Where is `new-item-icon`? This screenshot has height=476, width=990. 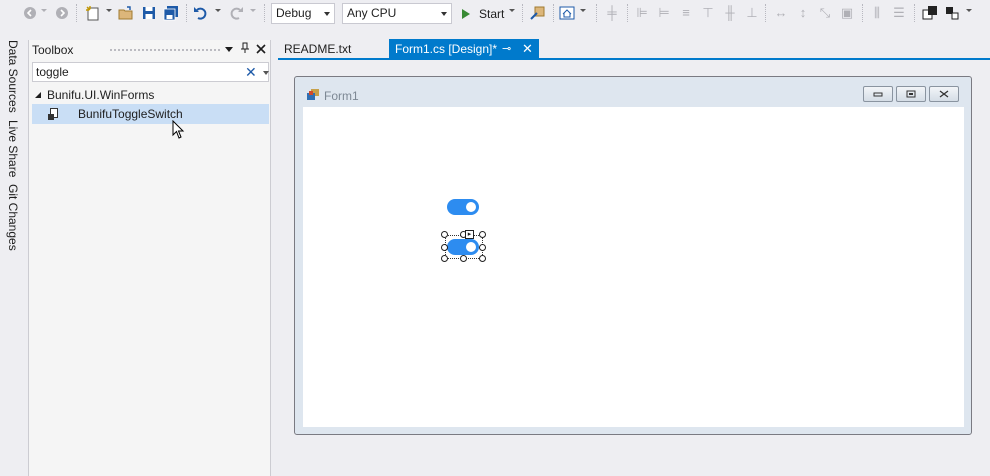
new-item-icon is located at coordinates (93, 13).